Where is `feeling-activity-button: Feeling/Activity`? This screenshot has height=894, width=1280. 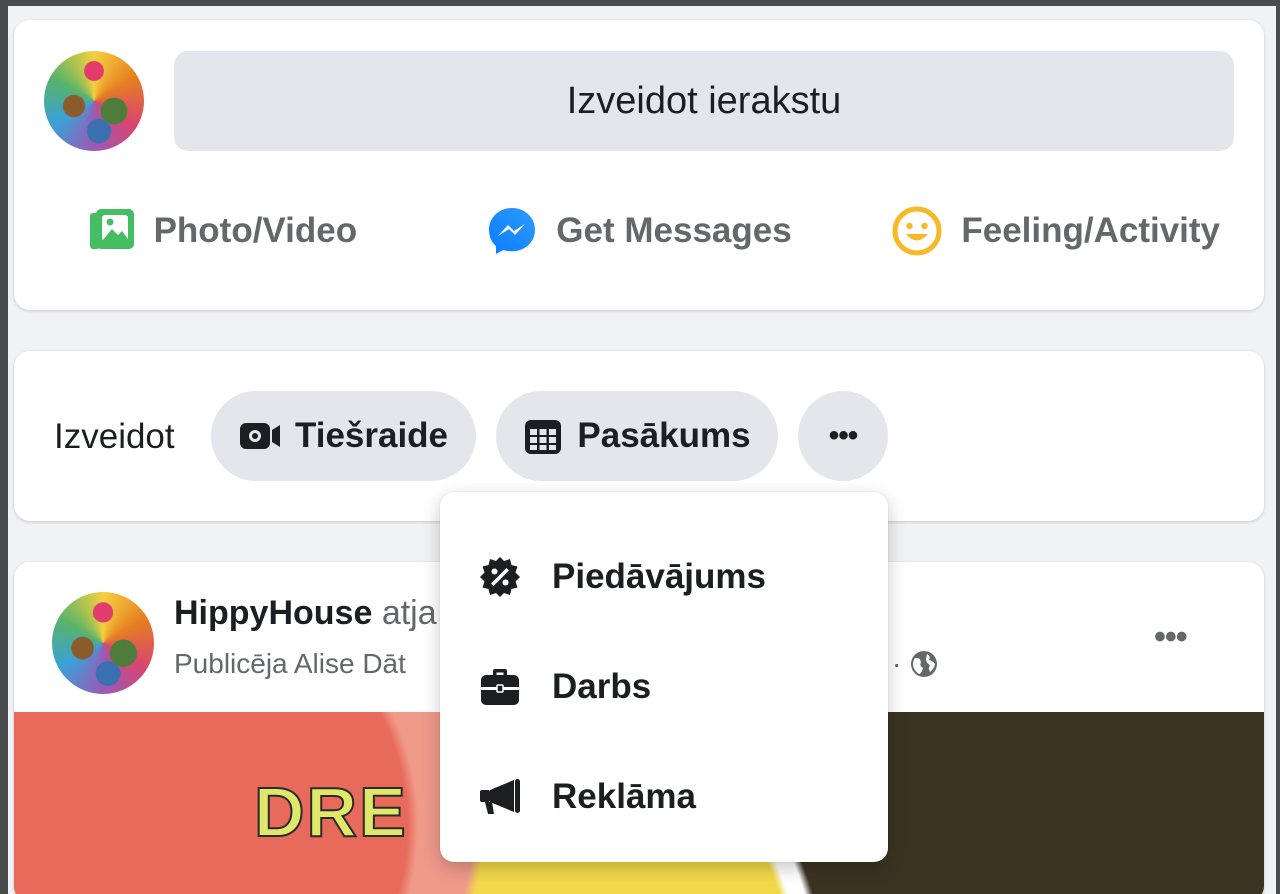 feeling-activity-button: Feeling/Activity is located at coordinates (1055, 231).